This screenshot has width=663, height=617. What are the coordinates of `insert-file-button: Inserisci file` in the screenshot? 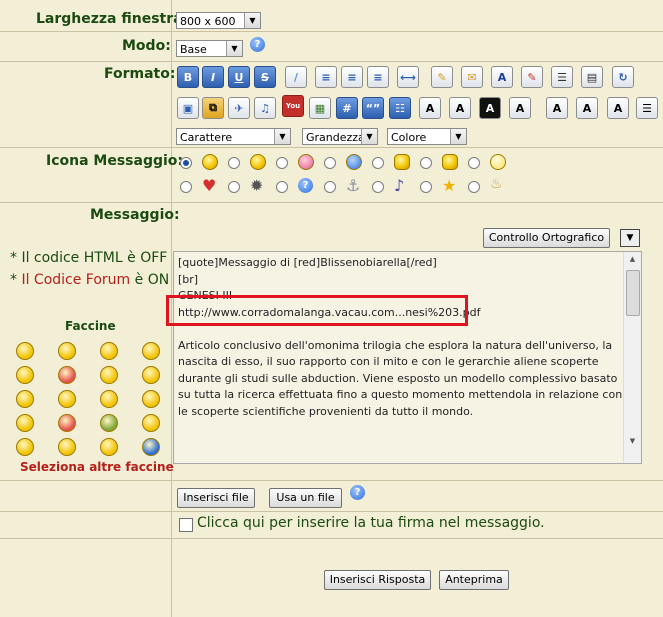 It's located at (216, 498).